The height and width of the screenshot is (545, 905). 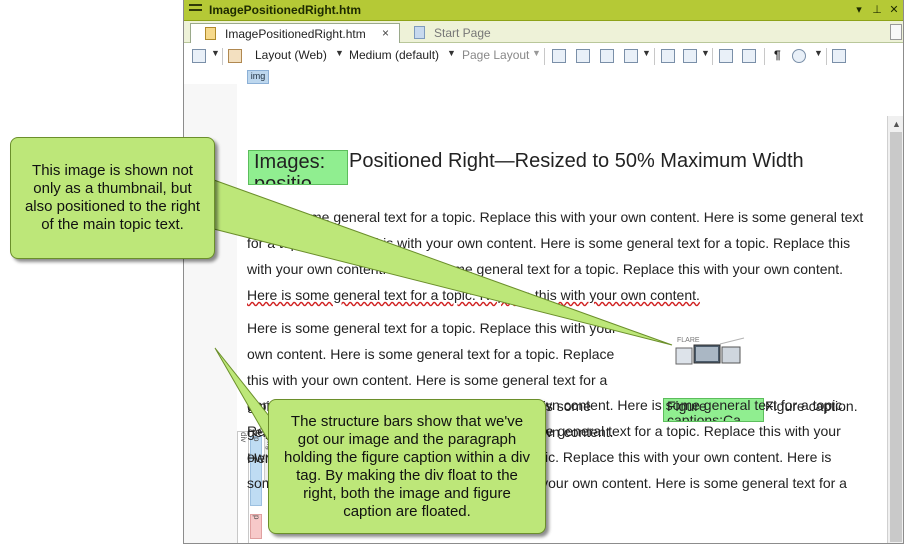 I want to click on show-markers-icon: ¶, so click(x=777, y=56).